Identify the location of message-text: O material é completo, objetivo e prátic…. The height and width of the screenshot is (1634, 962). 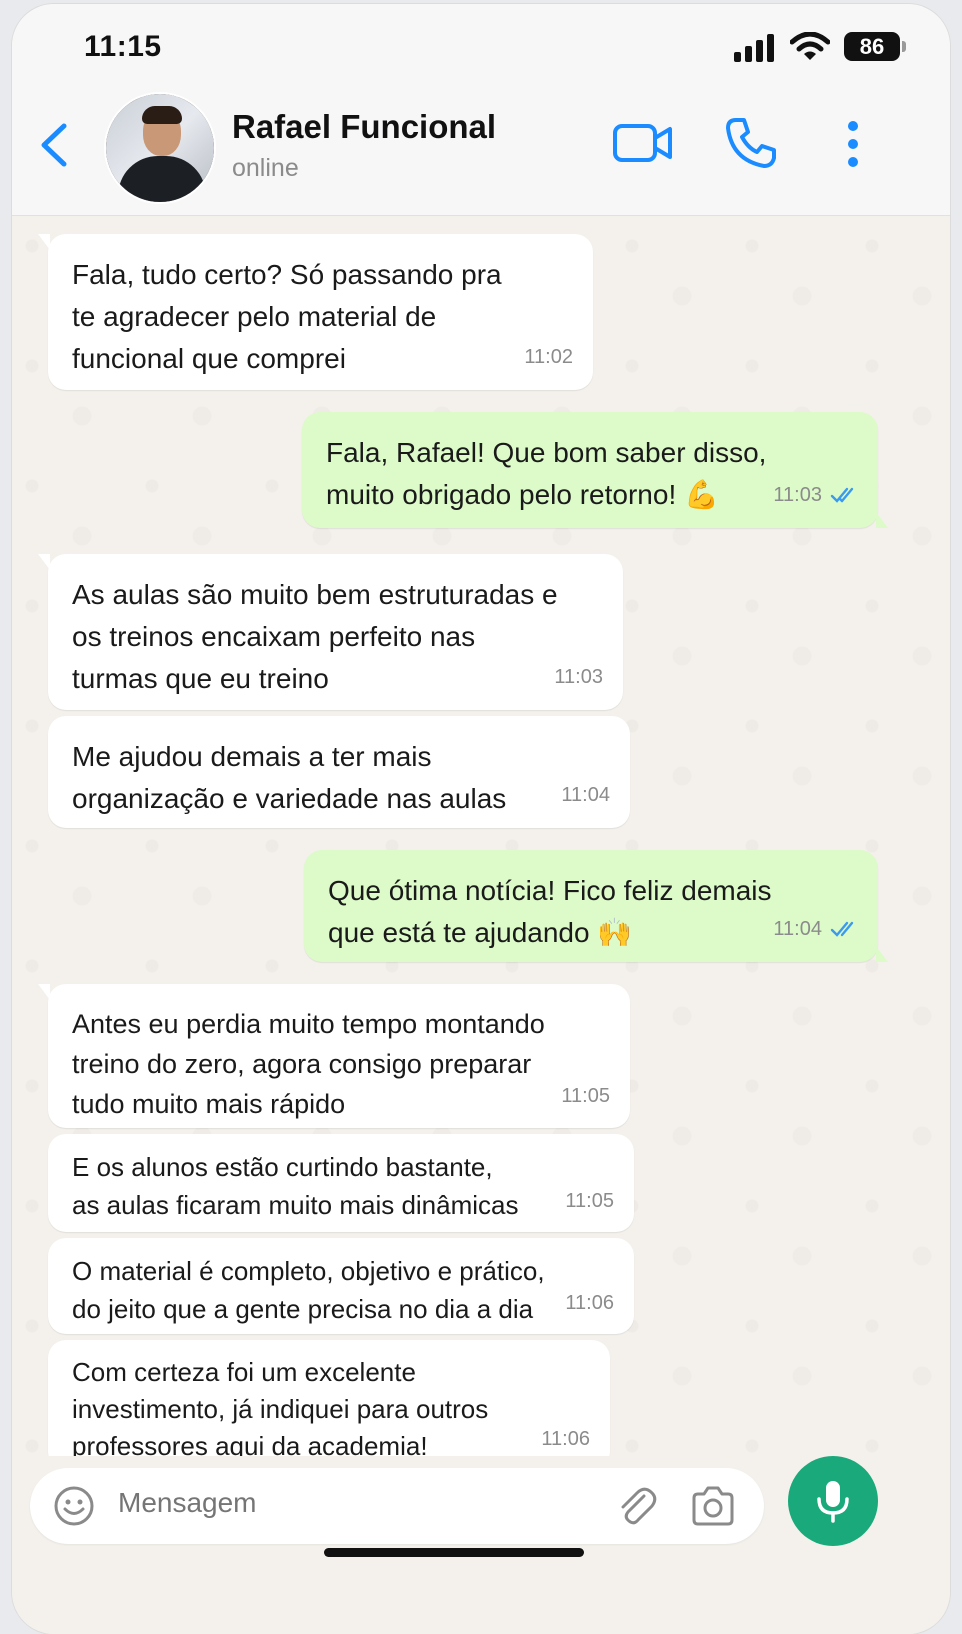
(308, 1290).